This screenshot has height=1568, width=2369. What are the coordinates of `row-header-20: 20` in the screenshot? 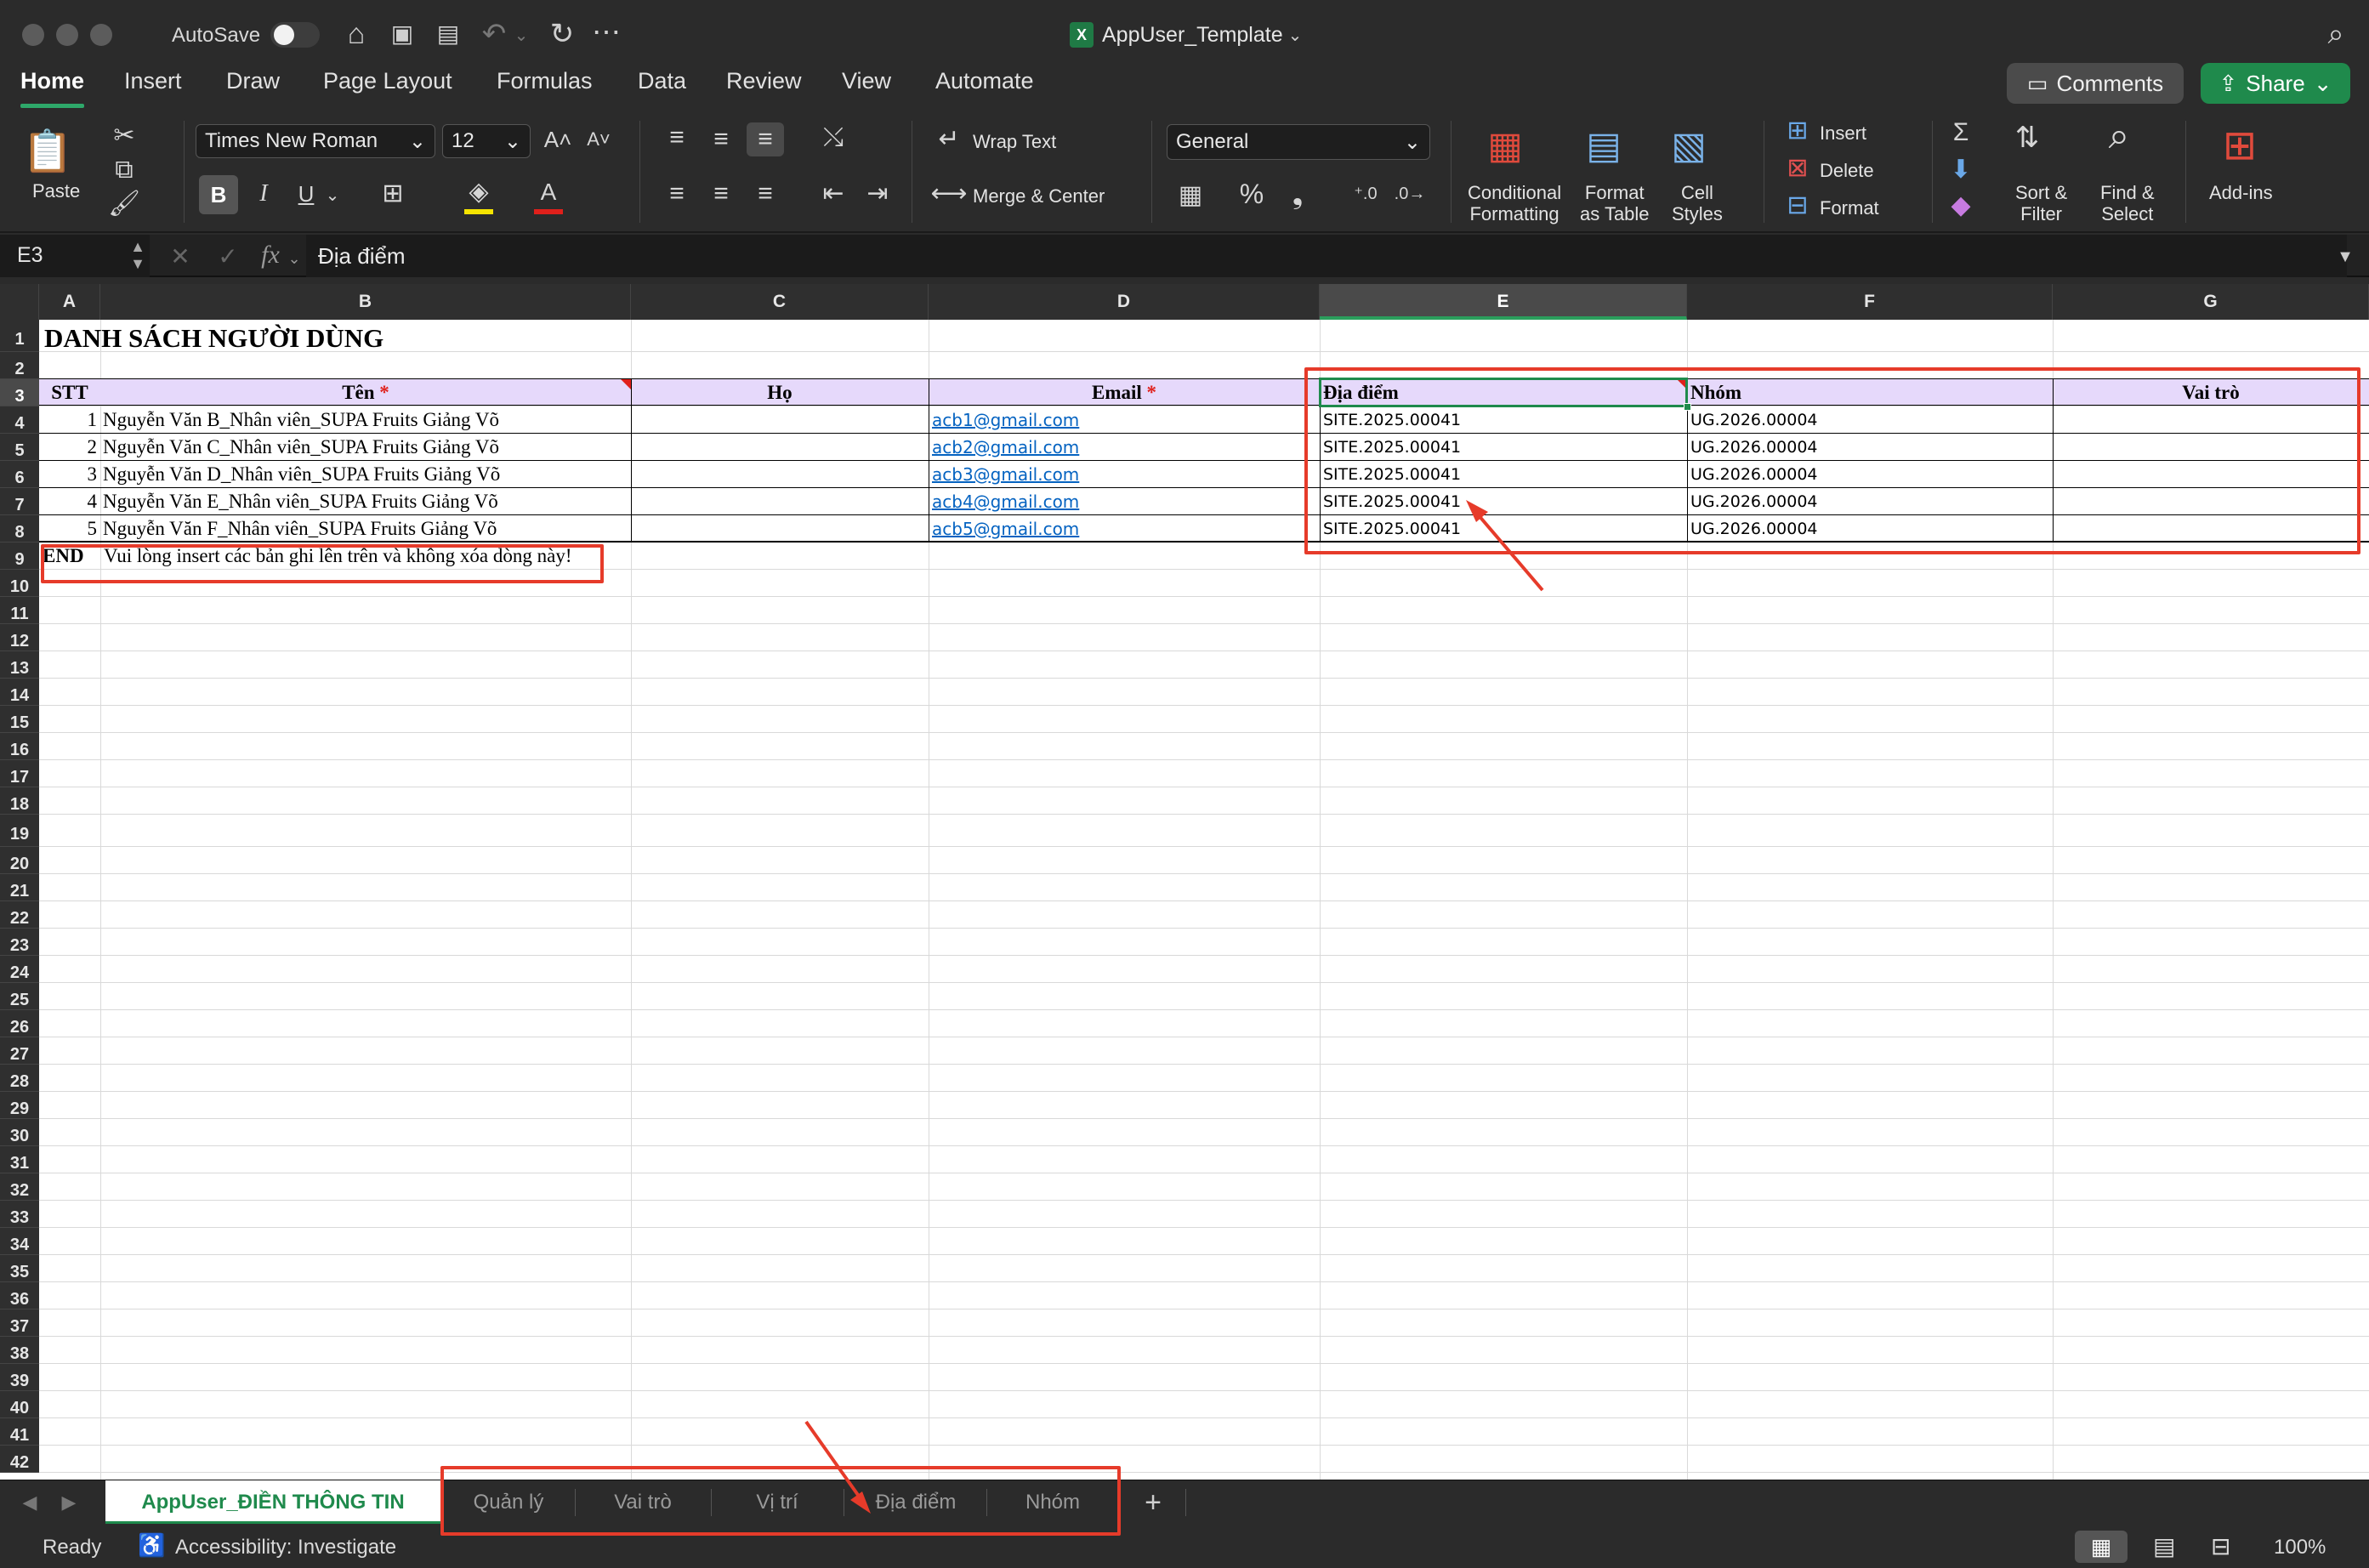 It's located at (19, 860).